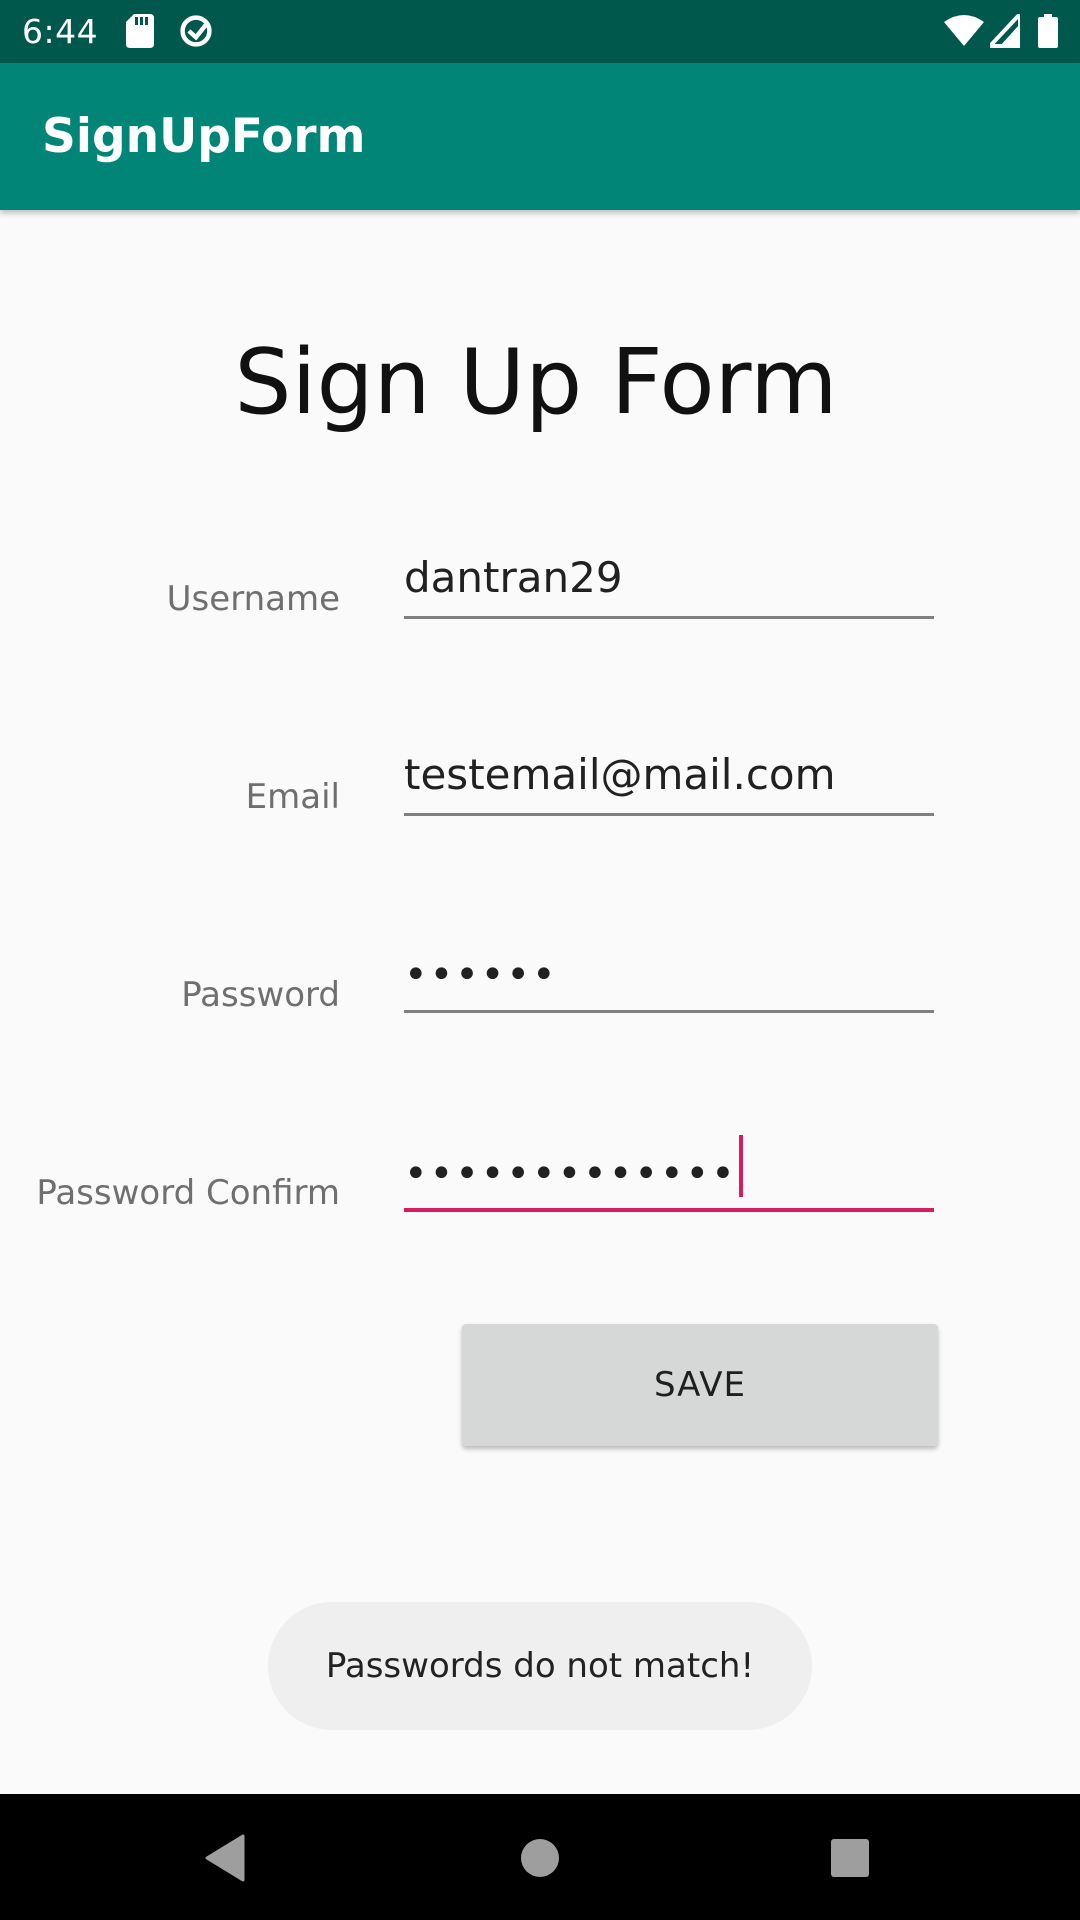  What do you see at coordinates (196, 31) in the screenshot?
I see `sync-icon` at bounding box center [196, 31].